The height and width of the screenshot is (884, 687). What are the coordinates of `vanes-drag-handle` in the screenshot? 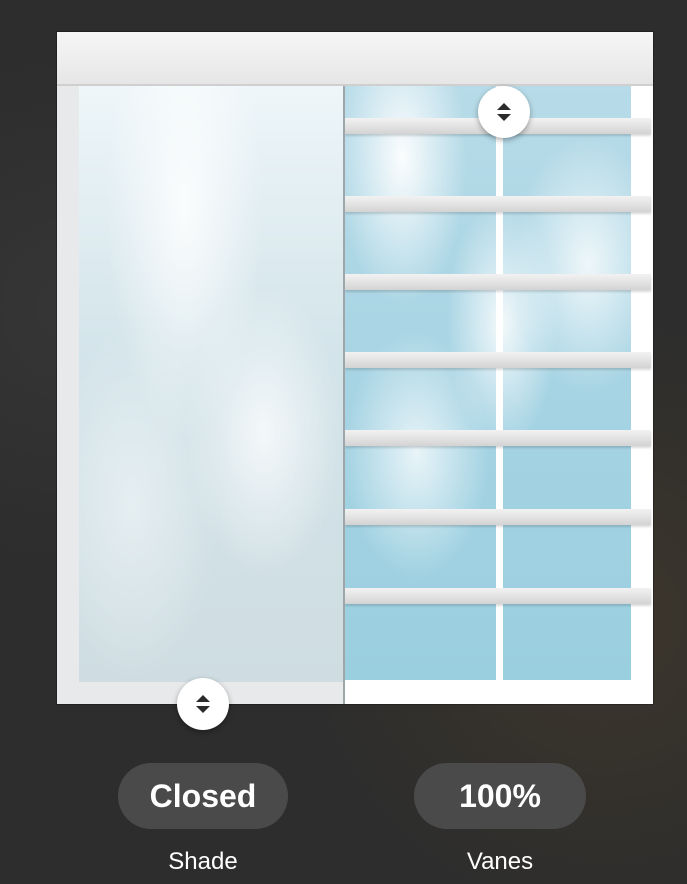 It's located at (504, 112).